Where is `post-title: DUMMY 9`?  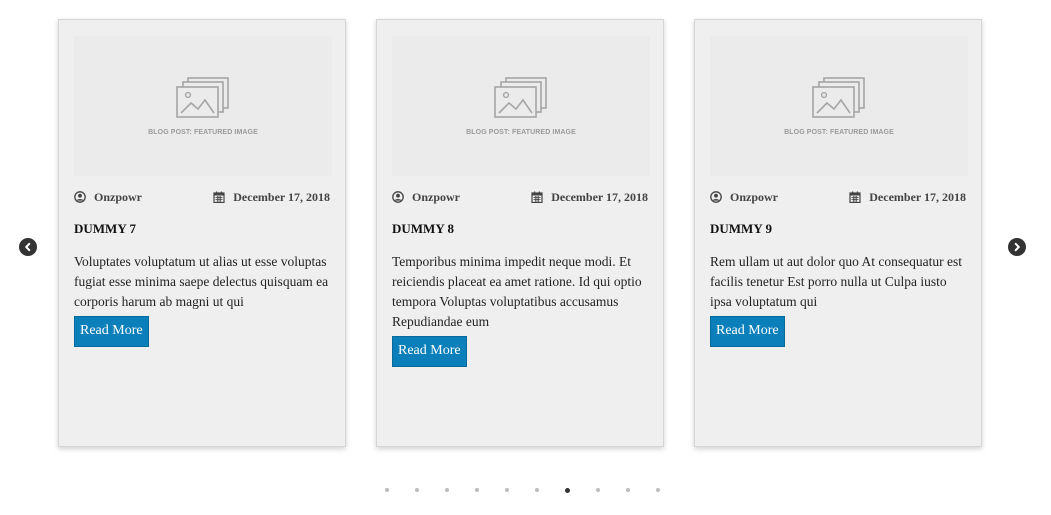 post-title: DUMMY 9 is located at coordinates (741, 228).